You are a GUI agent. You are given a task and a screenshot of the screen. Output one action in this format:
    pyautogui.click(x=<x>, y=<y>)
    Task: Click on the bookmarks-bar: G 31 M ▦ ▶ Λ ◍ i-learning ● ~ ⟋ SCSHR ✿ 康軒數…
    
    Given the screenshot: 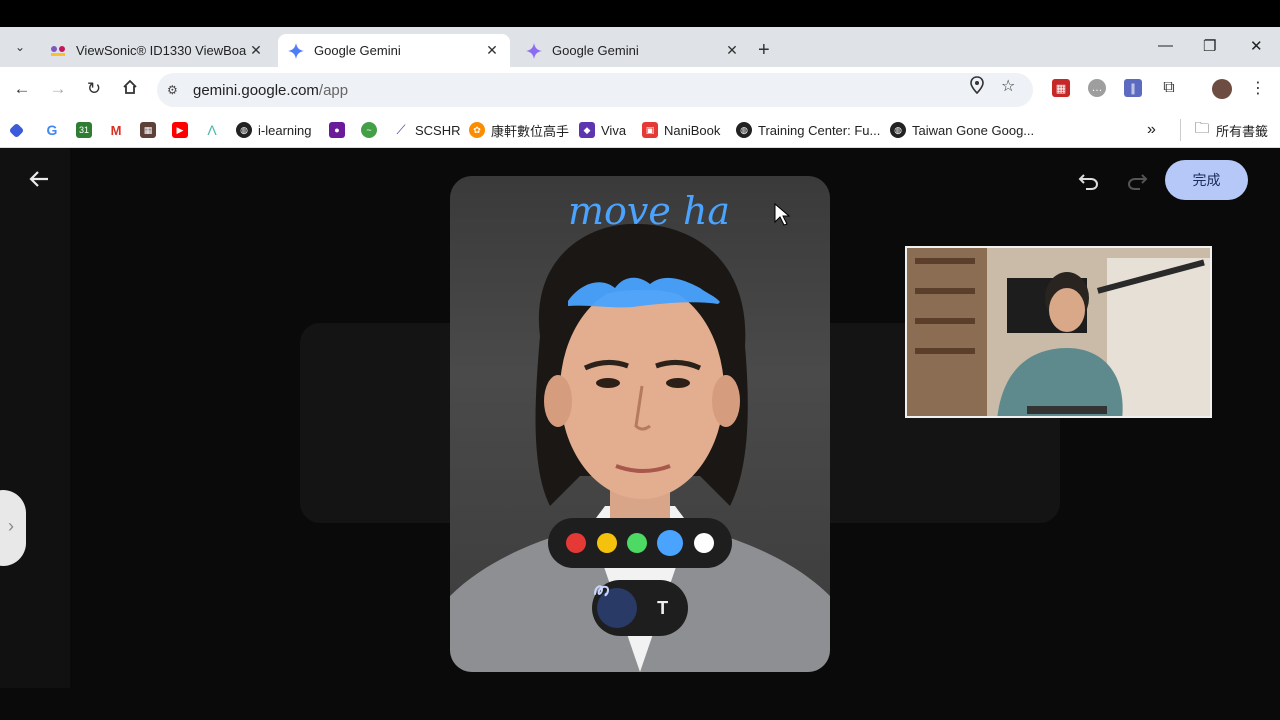 What is the action you would take?
    pyautogui.click(x=640, y=130)
    